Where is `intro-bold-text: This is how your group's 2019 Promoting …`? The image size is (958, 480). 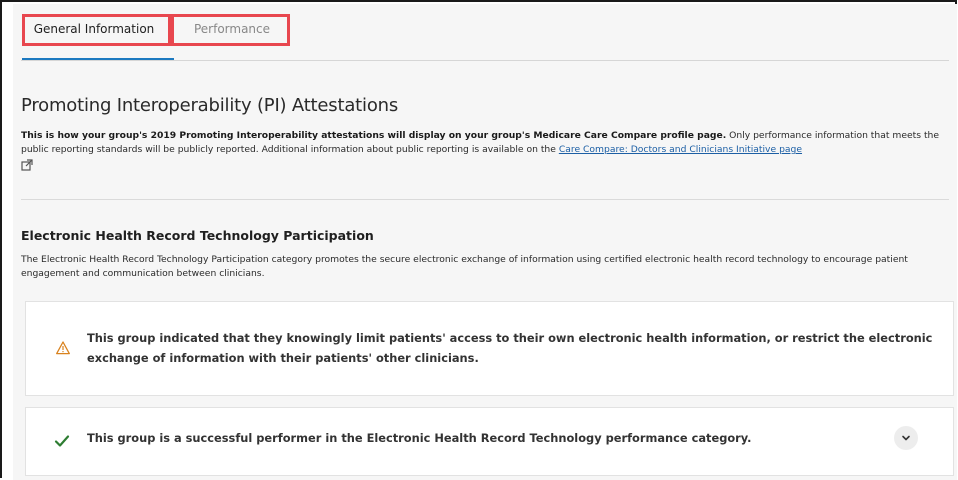 intro-bold-text: This is how your group's 2019 Promoting … is located at coordinates (374, 135).